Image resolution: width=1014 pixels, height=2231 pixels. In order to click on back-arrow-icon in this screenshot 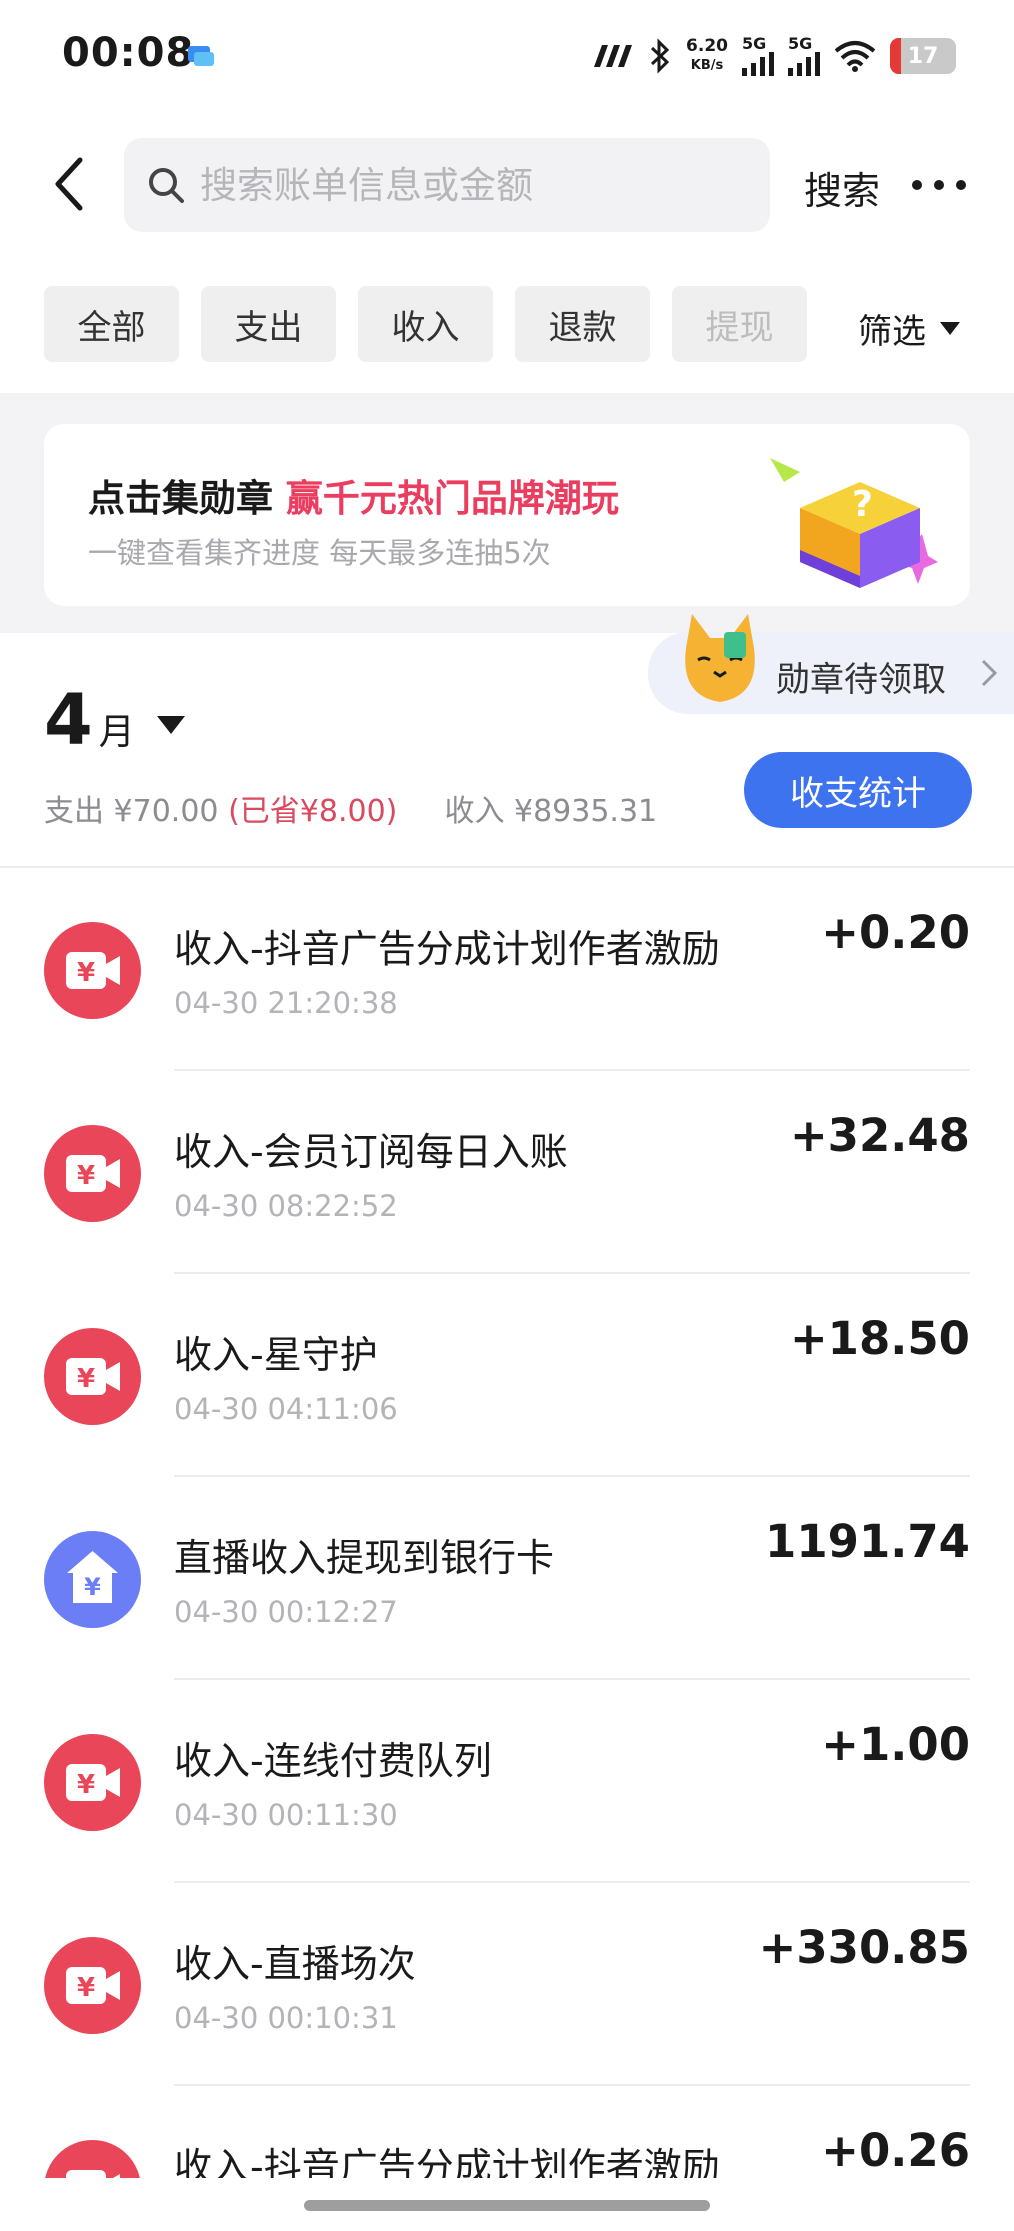, I will do `click(70, 184)`.